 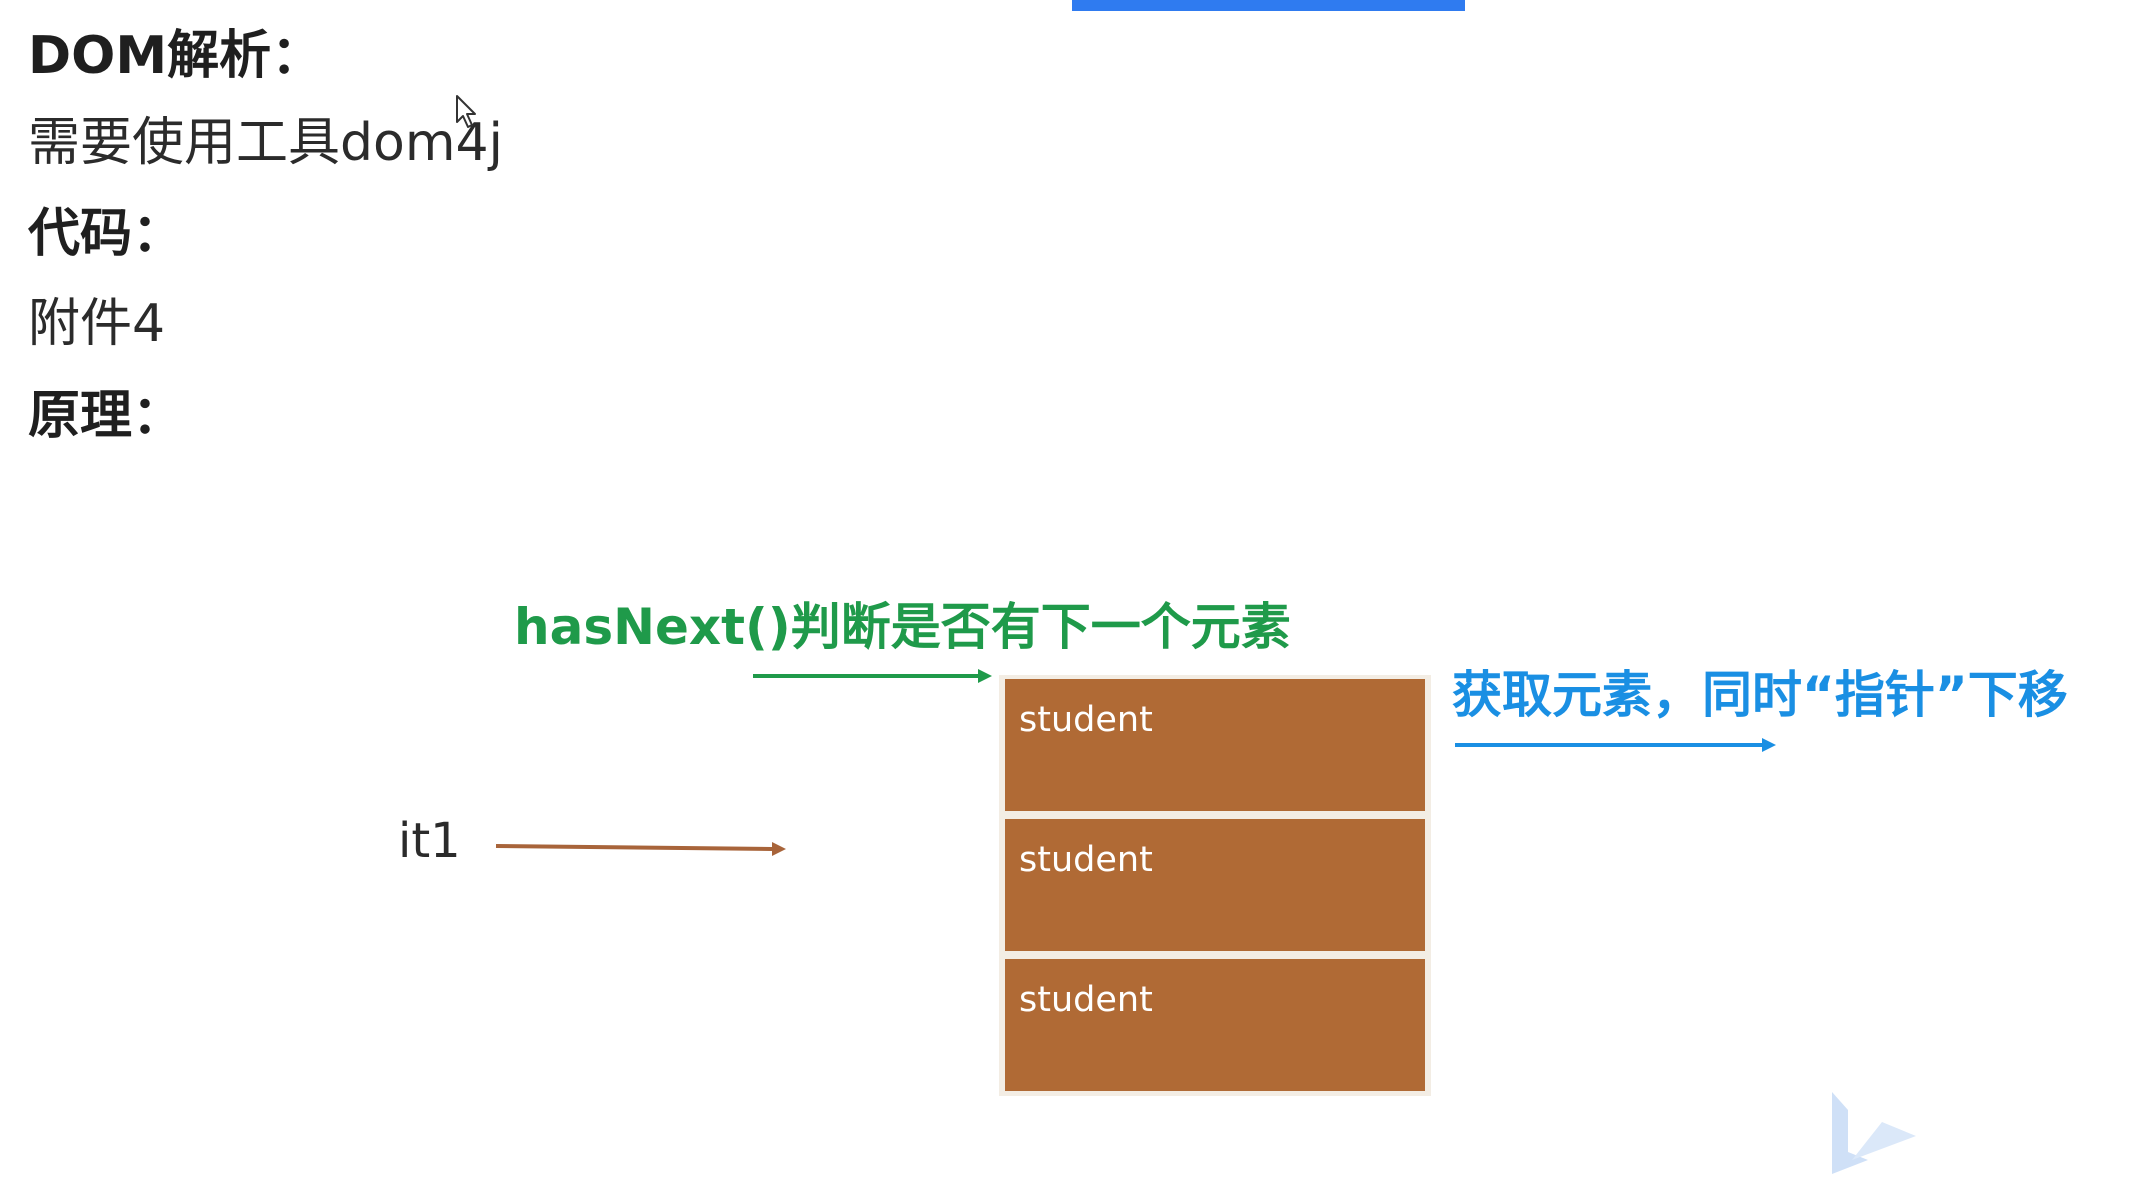 I want to click on element-stack: student student student, so click(x=1215, y=885).